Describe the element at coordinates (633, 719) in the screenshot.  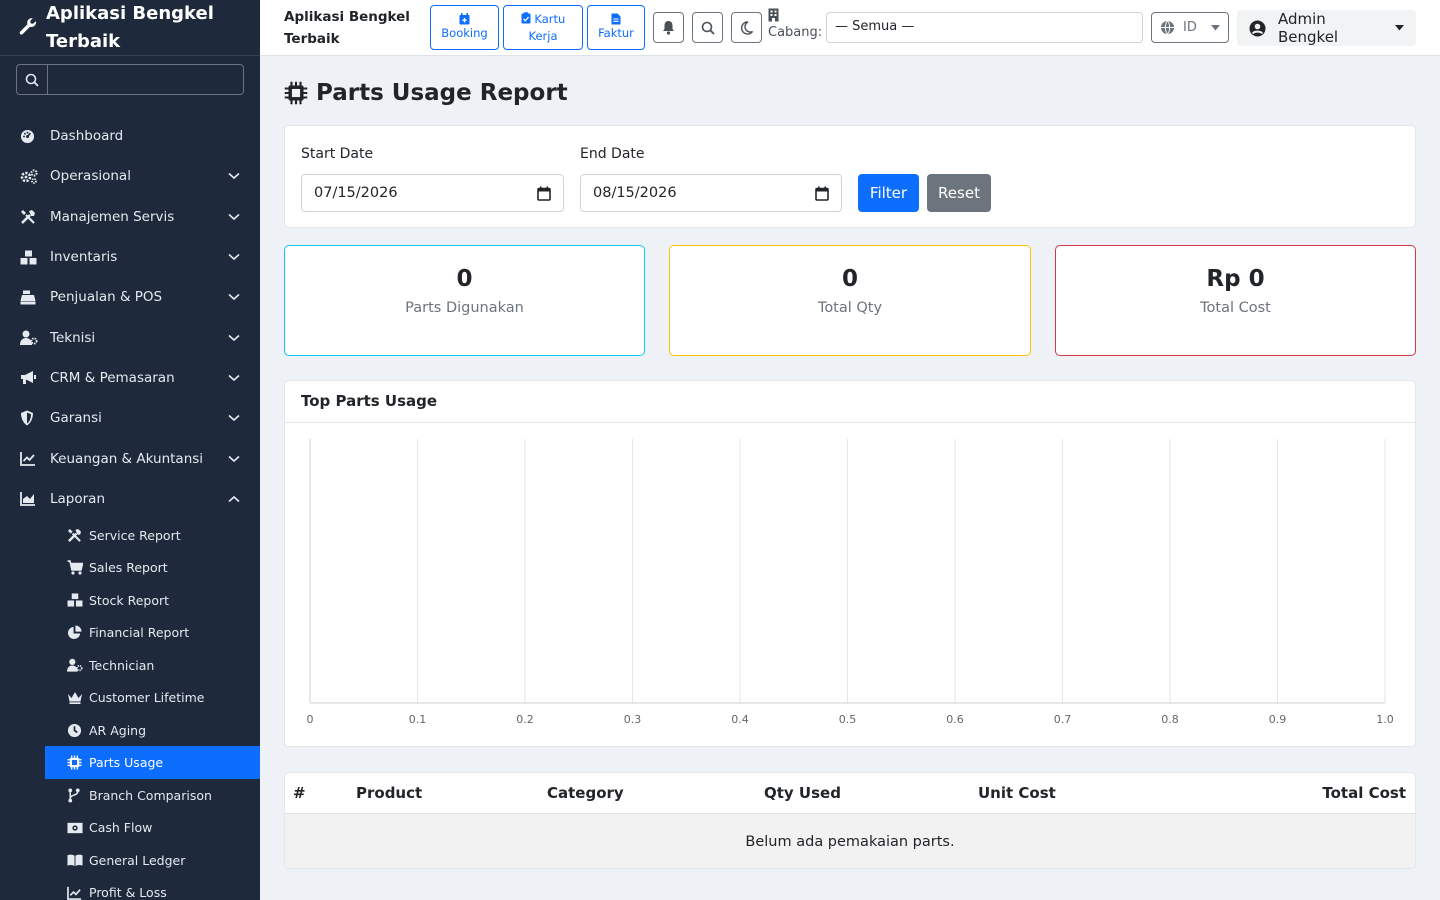
I see `x-tick-label: 0.3` at that location.